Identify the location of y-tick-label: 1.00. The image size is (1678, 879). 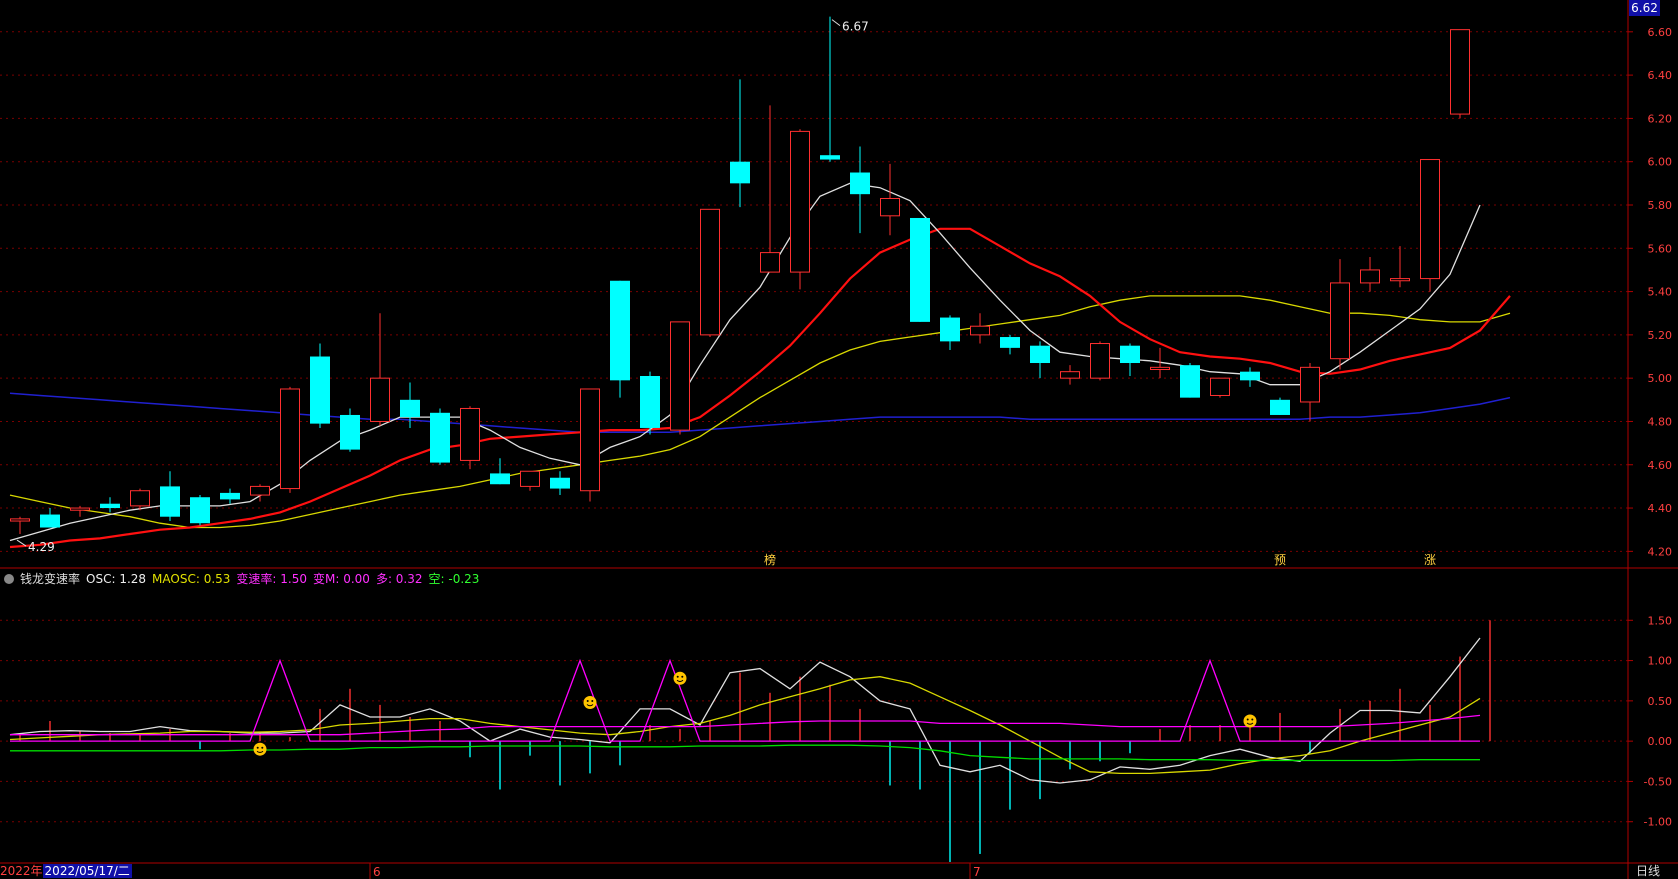
(1660, 661).